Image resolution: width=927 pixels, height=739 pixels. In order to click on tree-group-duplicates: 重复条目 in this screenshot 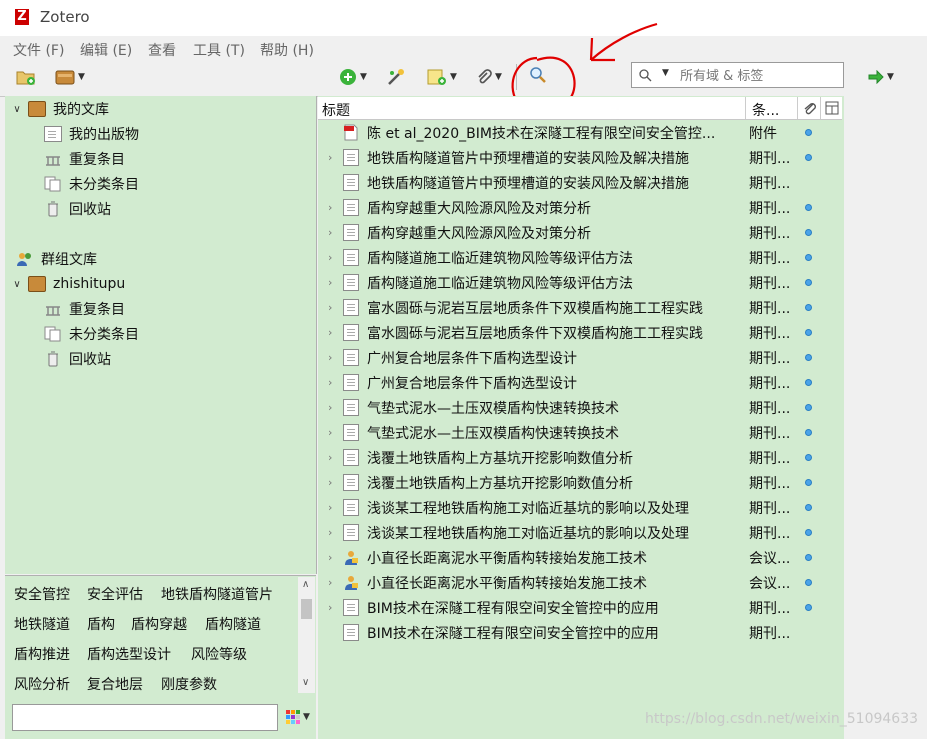, I will do `click(84, 309)`.